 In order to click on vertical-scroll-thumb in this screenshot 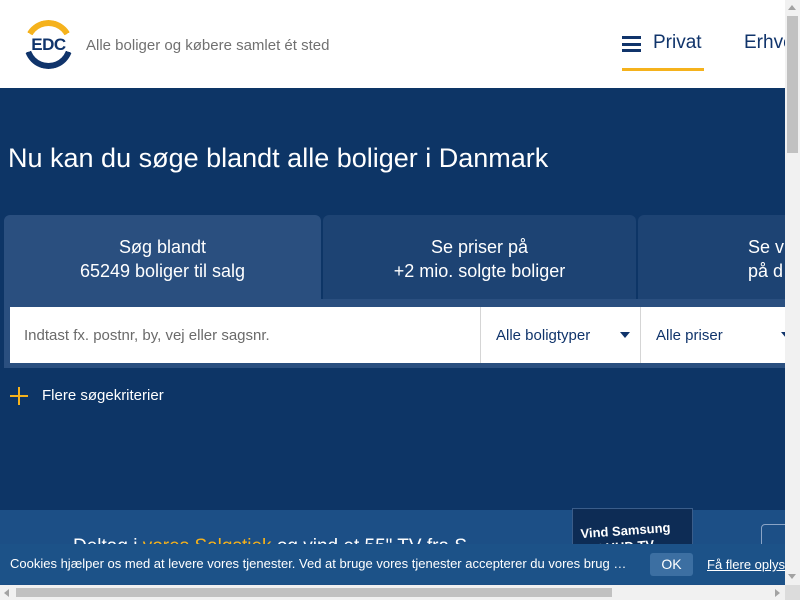, I will do `click(792, 84)`.